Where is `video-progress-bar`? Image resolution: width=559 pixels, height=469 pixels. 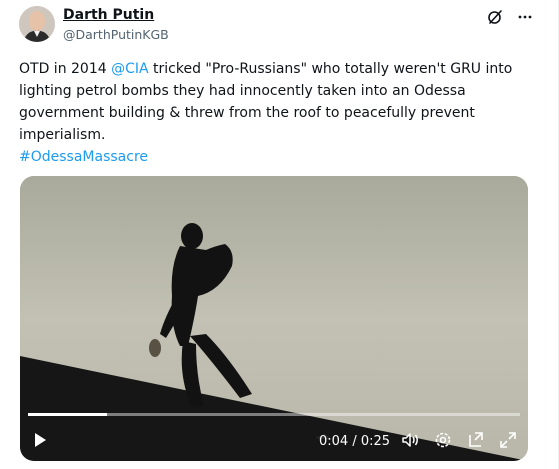
video-progress-bar is located at coordinates (274, 414).